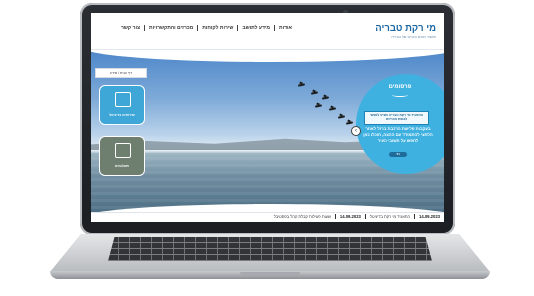 The image size is (534, 296). What do you see at coordinates (302, 216) in the screenshot?
I see `ticker-item: שעות פעילות קבלת קהל בפסטיבל` at bounding box center [302, 216].